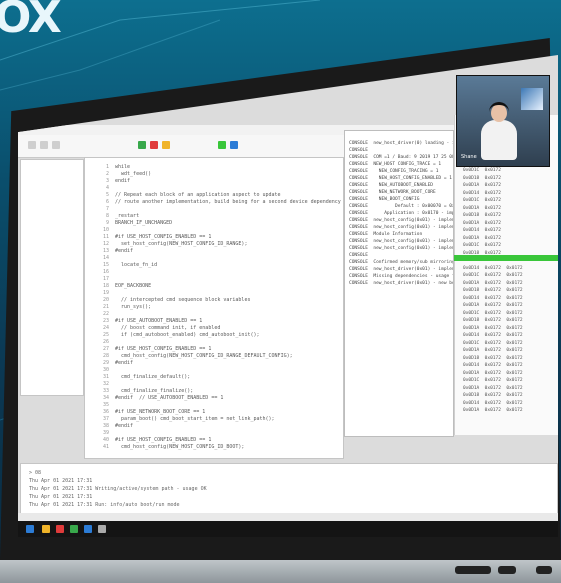  Describe the element at coordinates (105, 286) in the screenshot. I see `line-number: 18` at that location.